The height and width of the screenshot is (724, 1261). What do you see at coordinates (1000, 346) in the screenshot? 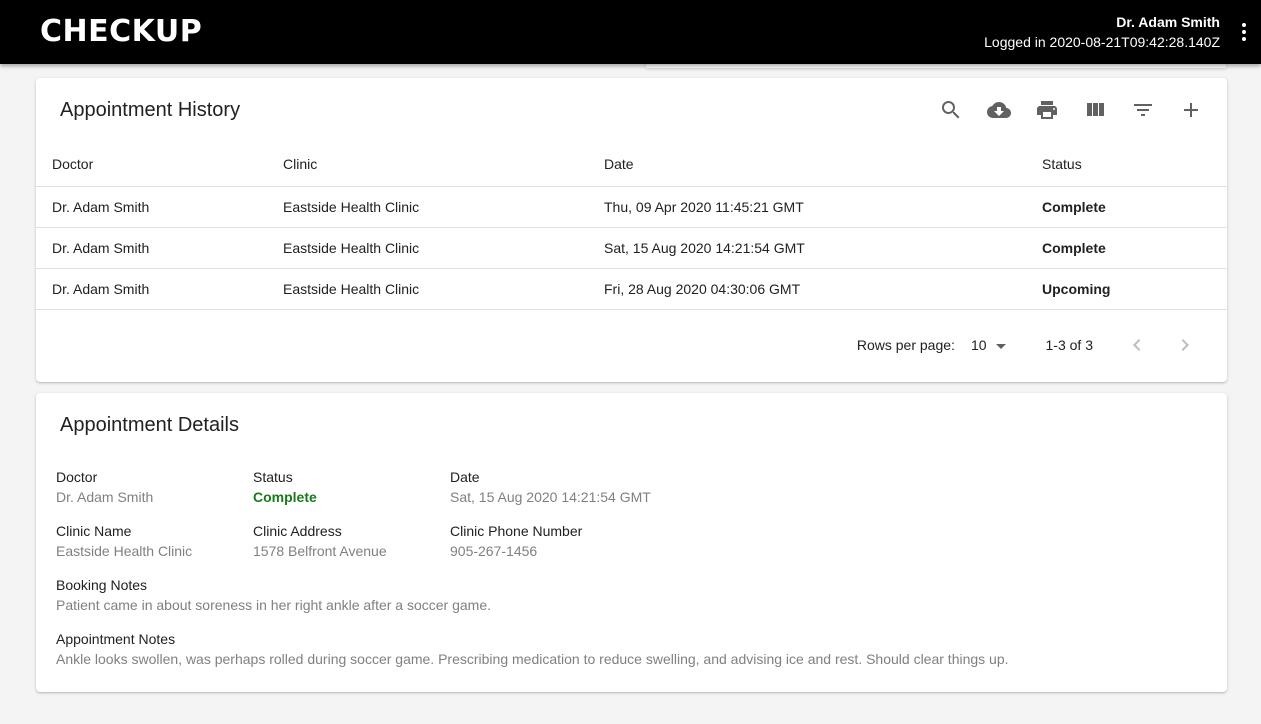
I see `arrow-drop-down-icon` at bounding box center [1000, 346].